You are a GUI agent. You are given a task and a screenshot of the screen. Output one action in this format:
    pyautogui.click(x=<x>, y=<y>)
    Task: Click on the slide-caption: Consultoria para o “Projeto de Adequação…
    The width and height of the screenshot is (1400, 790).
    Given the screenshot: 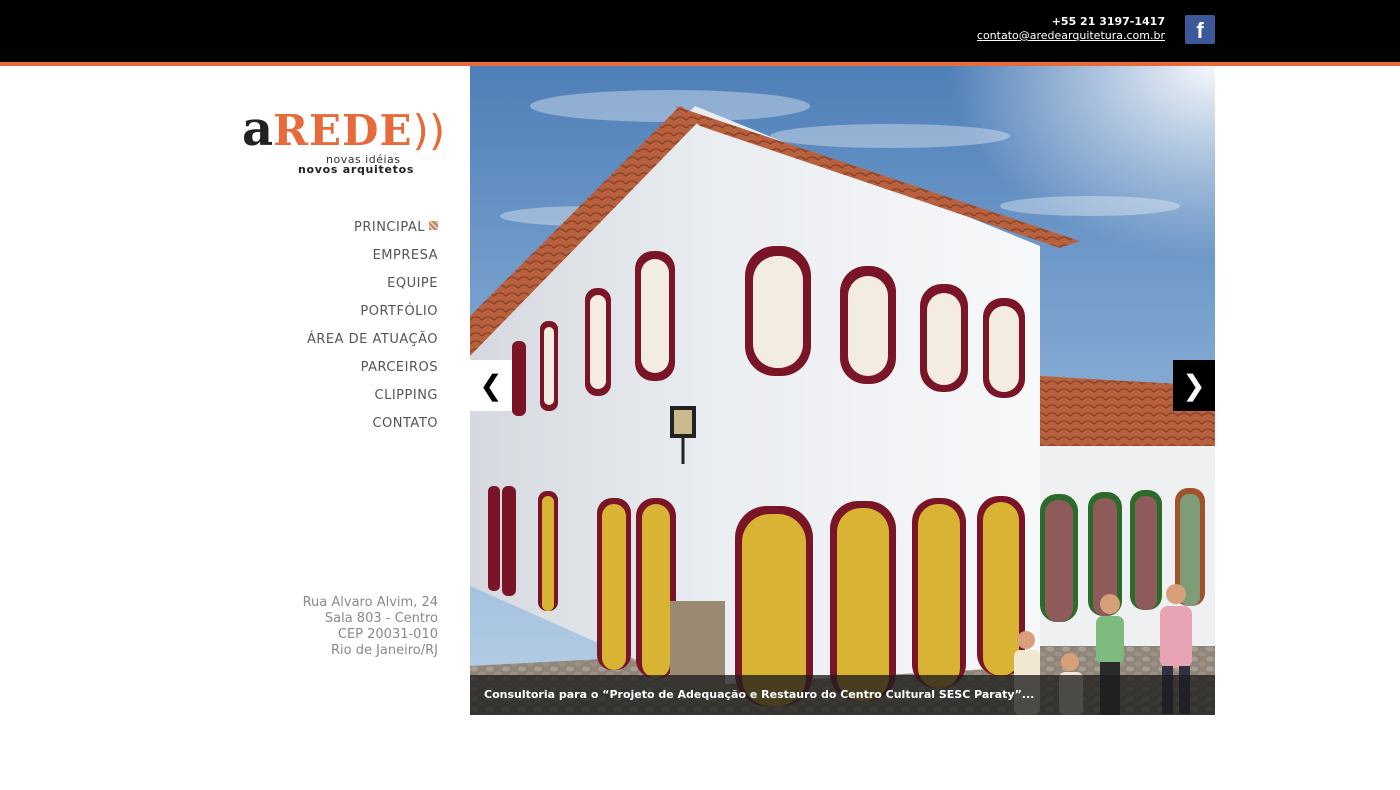 What is the action you would take?
    pyautogui.click(x=842, y=695)
    